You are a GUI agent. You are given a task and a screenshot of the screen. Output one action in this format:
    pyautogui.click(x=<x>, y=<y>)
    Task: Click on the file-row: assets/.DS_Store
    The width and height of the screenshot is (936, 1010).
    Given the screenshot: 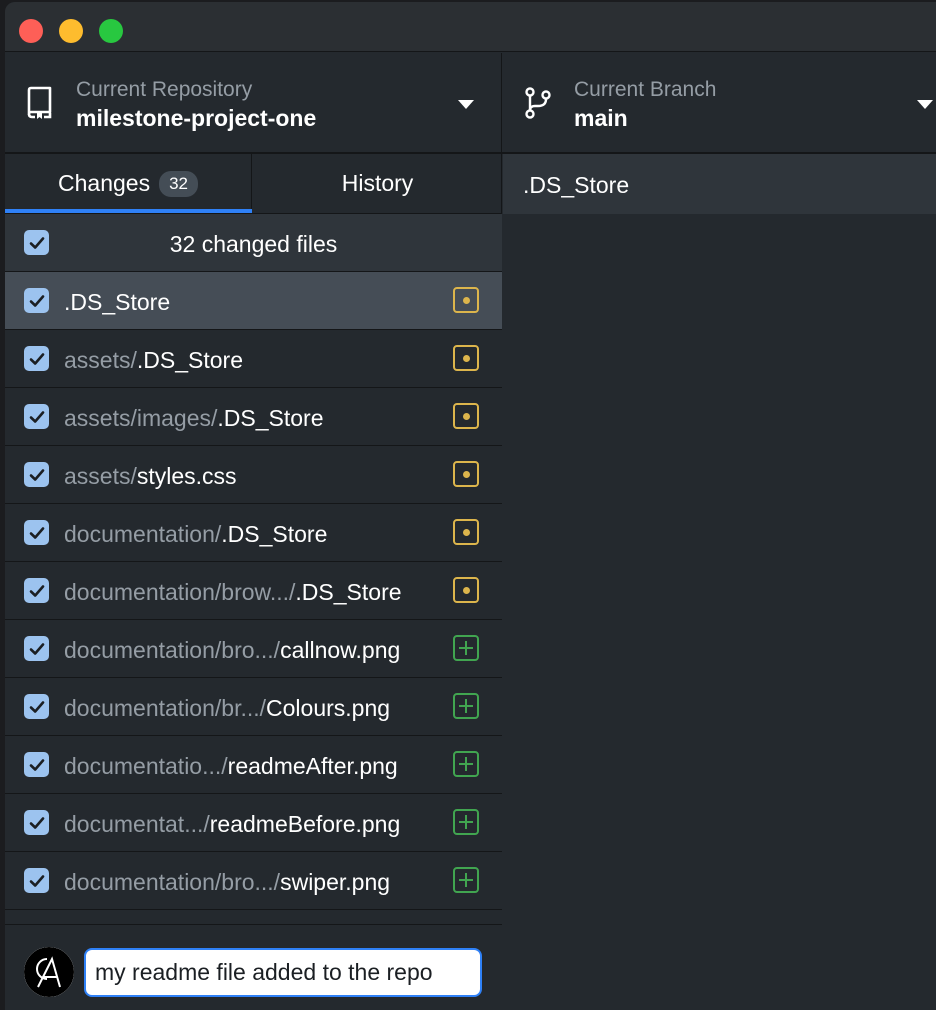 What is the action you would take?
    pyautogui.click(x=253, y=359)
    